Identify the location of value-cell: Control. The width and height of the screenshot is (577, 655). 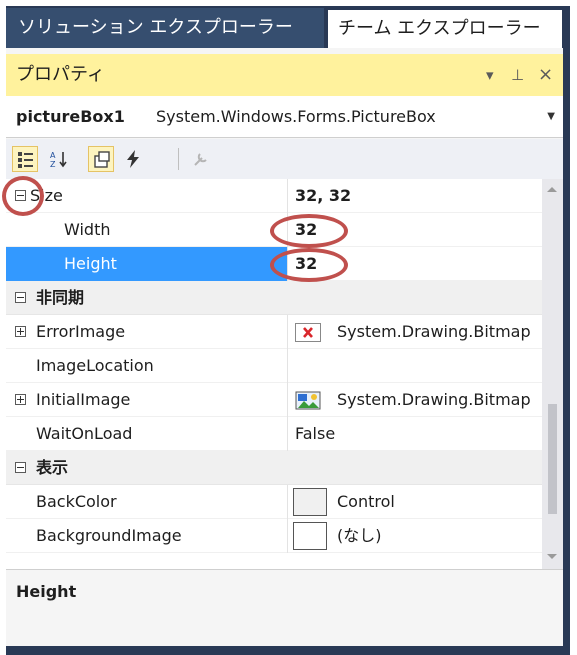
(415, 502).